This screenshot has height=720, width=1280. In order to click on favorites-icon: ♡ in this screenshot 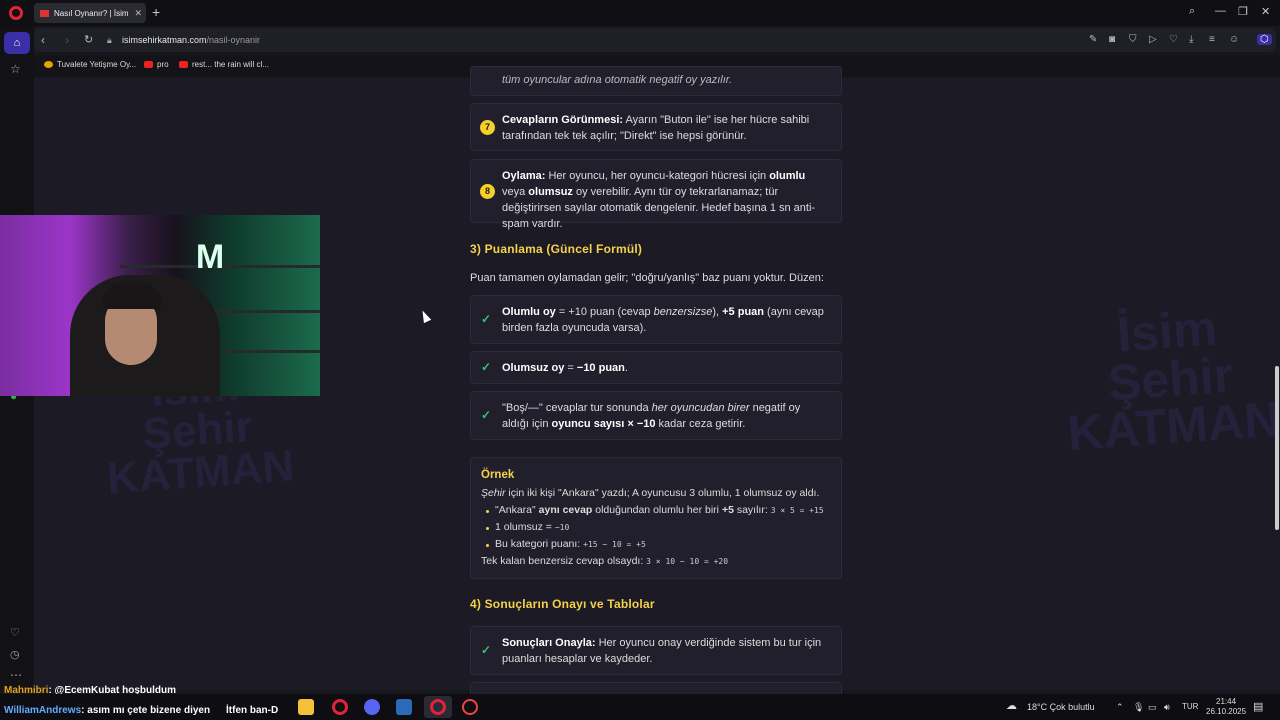, I will do `click(15, 632)`.